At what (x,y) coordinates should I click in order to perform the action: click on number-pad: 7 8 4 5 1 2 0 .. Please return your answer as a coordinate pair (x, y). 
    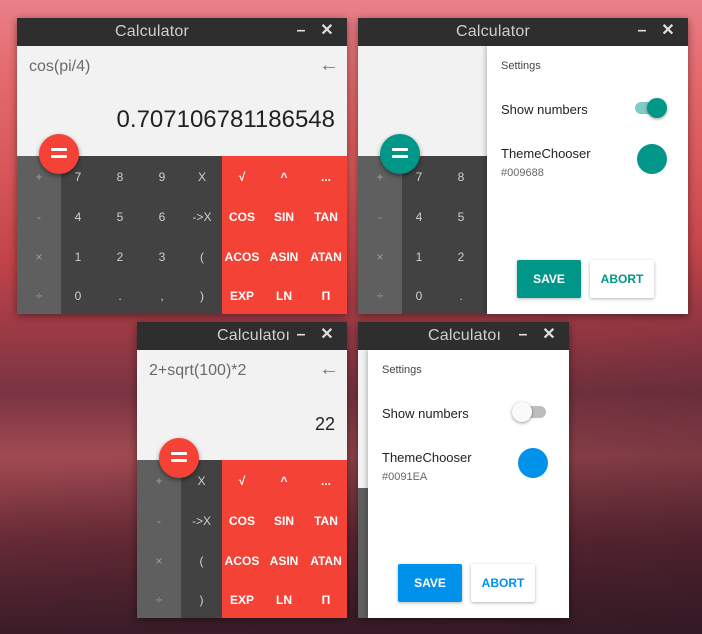
    Looking at the image, I should click on (445, 235).